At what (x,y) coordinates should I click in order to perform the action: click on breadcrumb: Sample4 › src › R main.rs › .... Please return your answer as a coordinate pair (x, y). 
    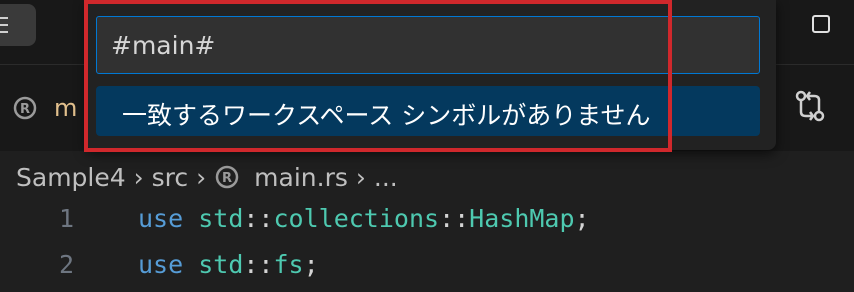
    Looking at the image, I should click on (207, 177).